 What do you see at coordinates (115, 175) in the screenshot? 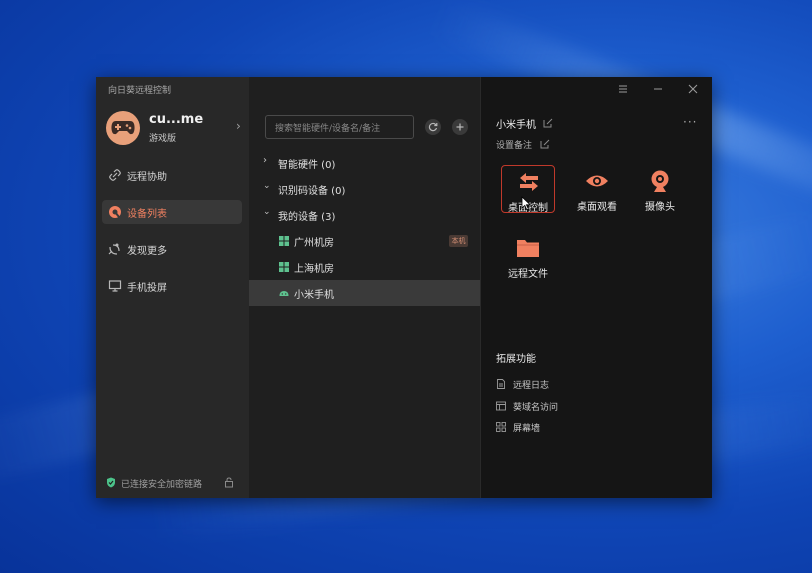
I see `link-icon` at bounding box center [115, 175].